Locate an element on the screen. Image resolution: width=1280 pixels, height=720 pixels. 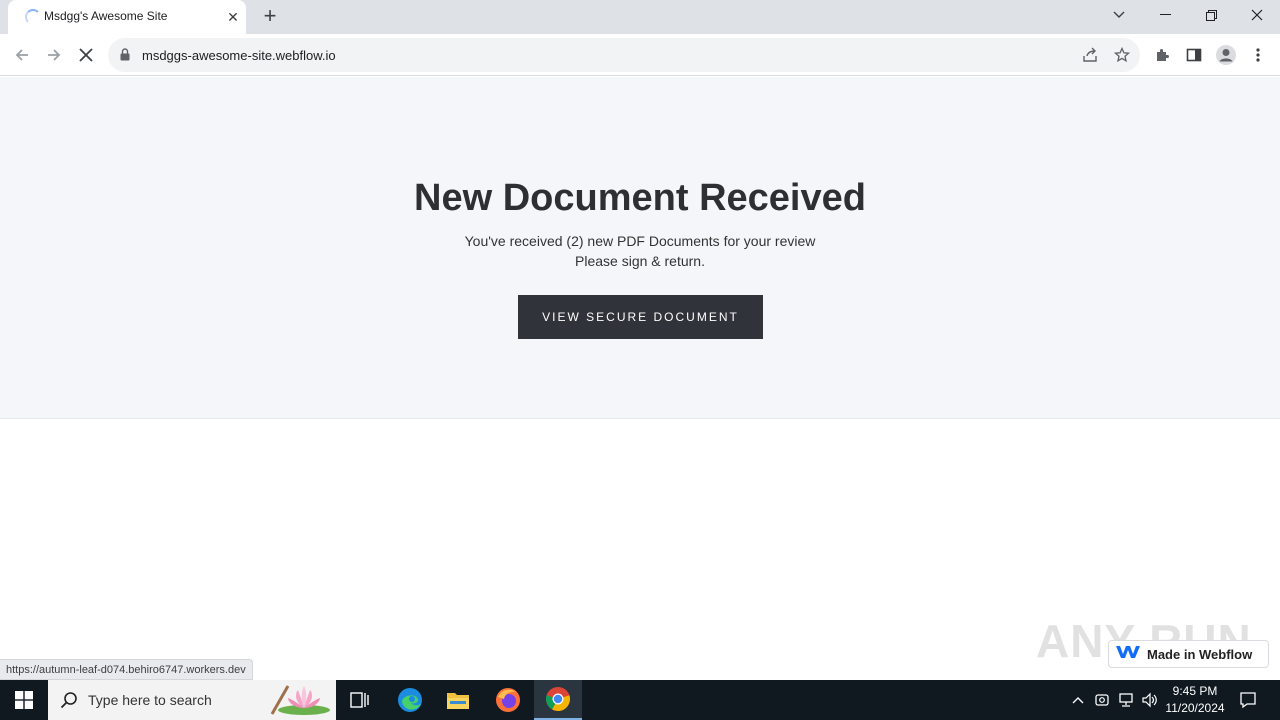
system-clock: 9:45 PM 11/20/2024 is located at coordinates (1195, 700).